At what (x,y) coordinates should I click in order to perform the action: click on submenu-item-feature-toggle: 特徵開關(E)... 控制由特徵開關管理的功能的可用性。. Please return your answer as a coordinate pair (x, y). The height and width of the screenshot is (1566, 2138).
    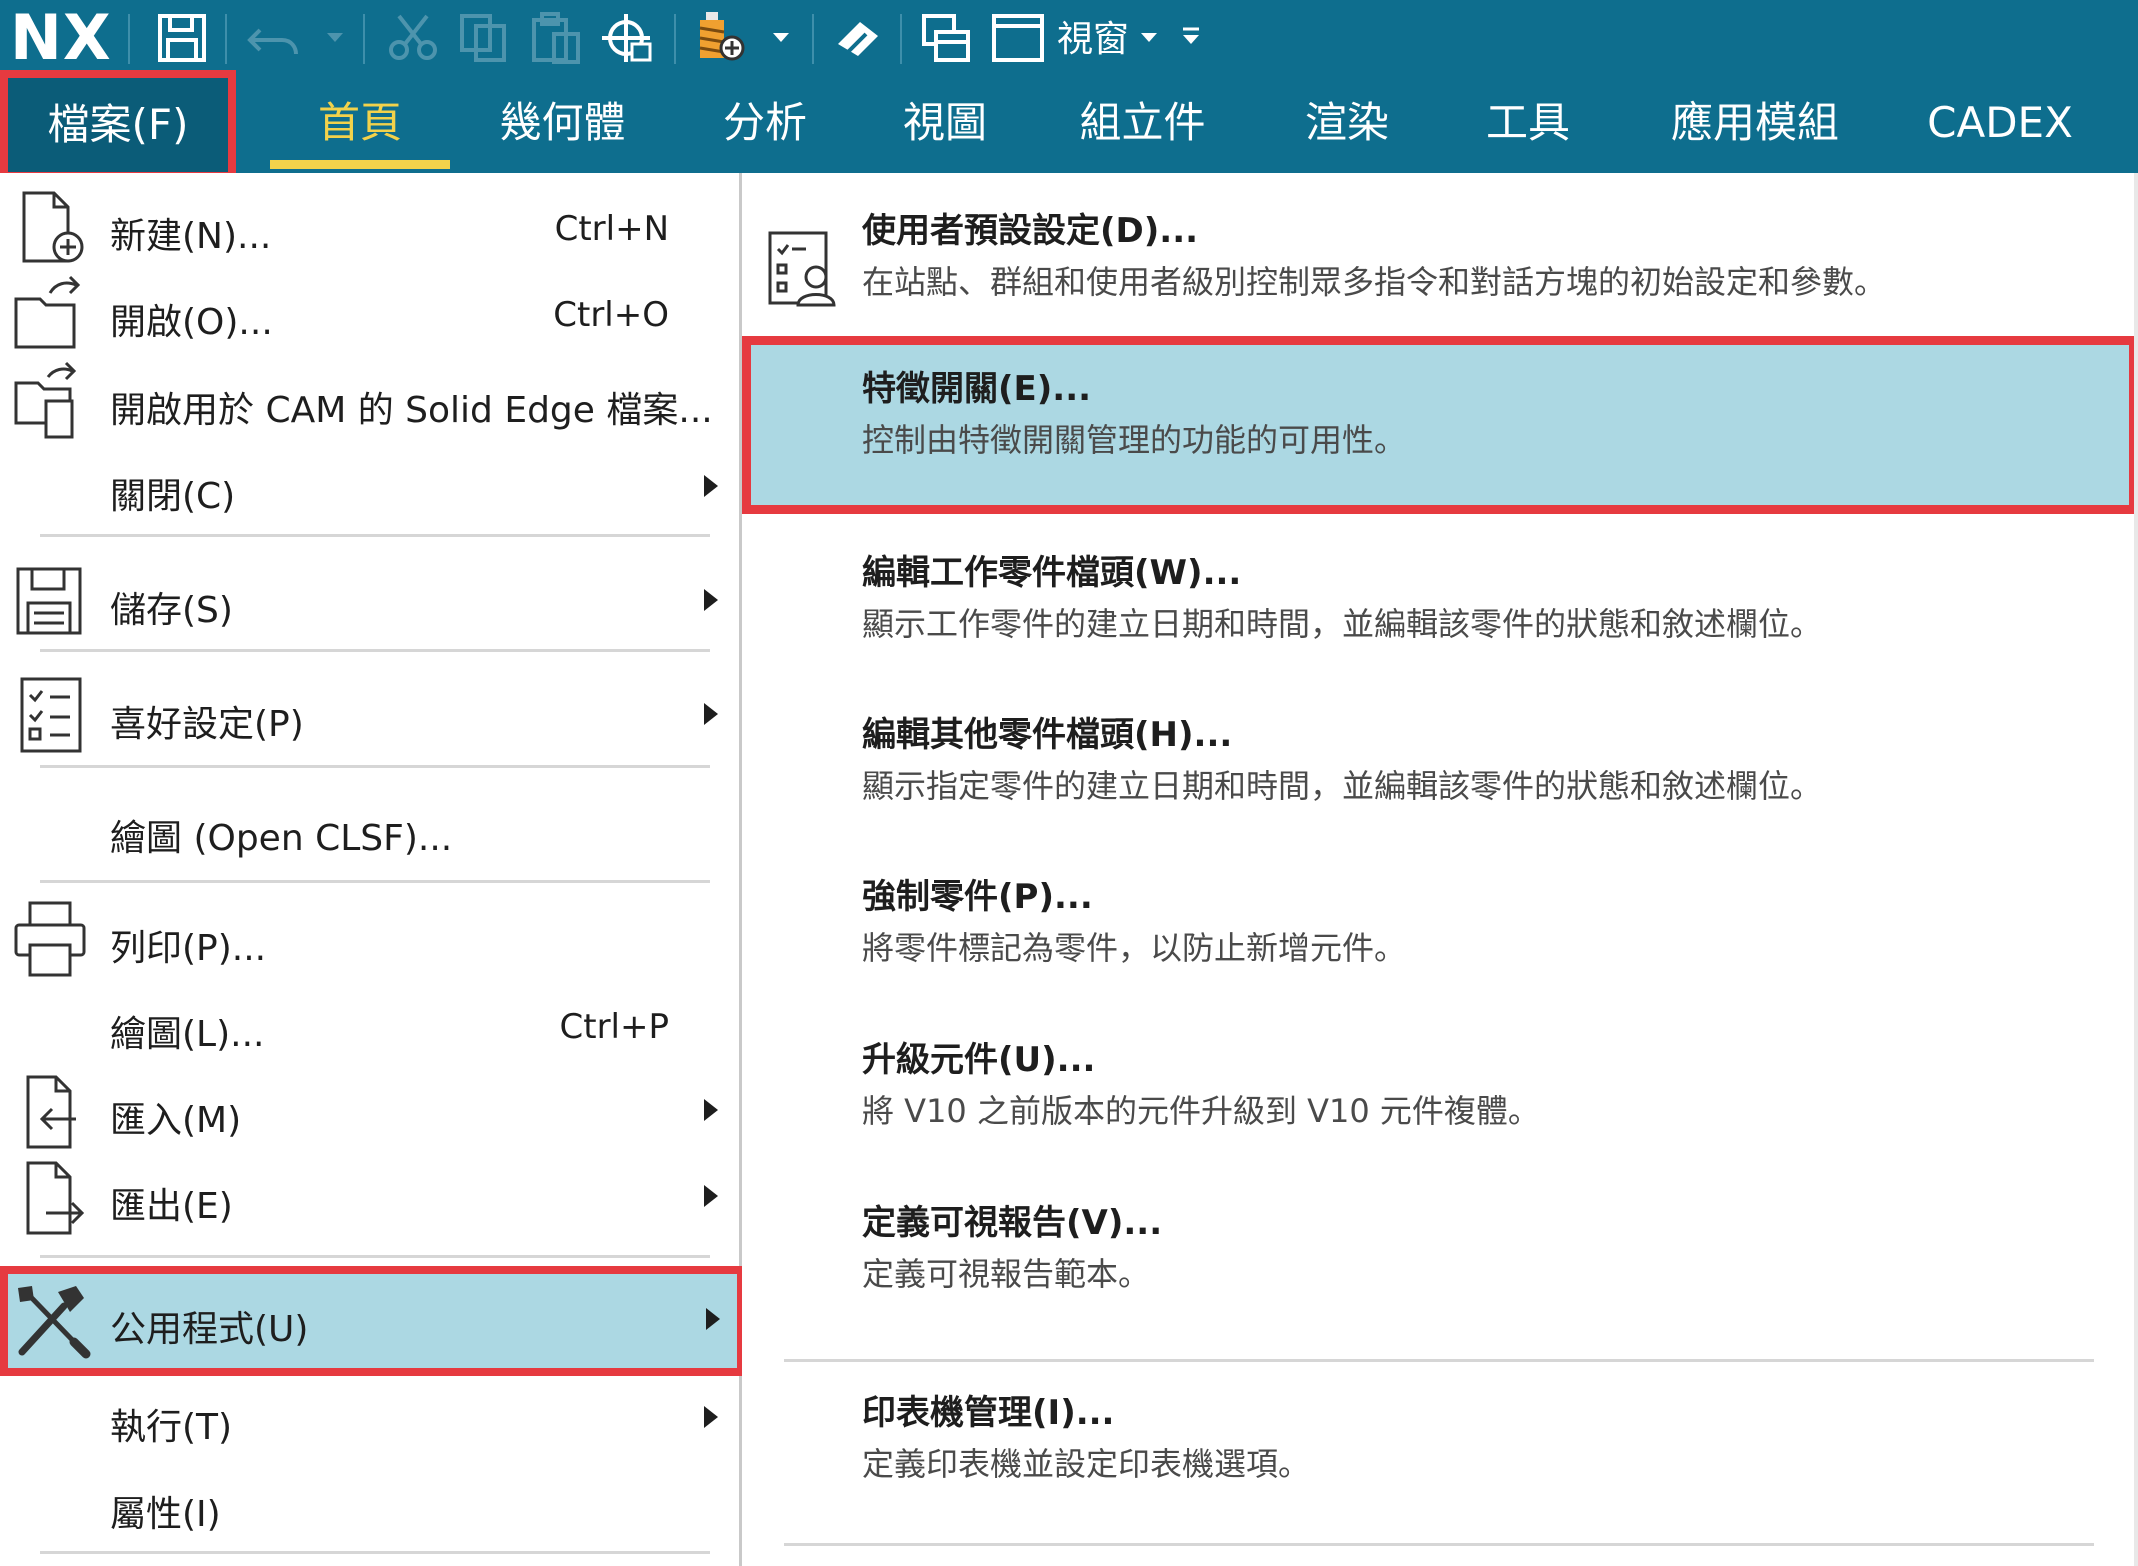
    Looking at the image, I should click on (1440, 425).